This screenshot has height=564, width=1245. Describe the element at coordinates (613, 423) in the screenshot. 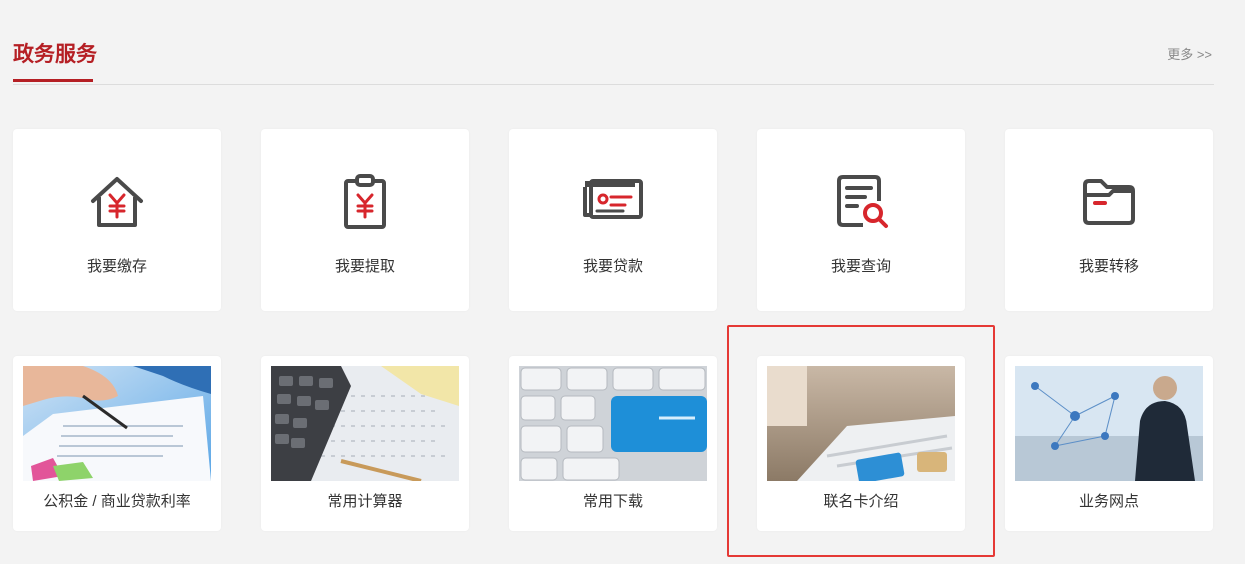

I see `keyboard-download-photo` at that location.